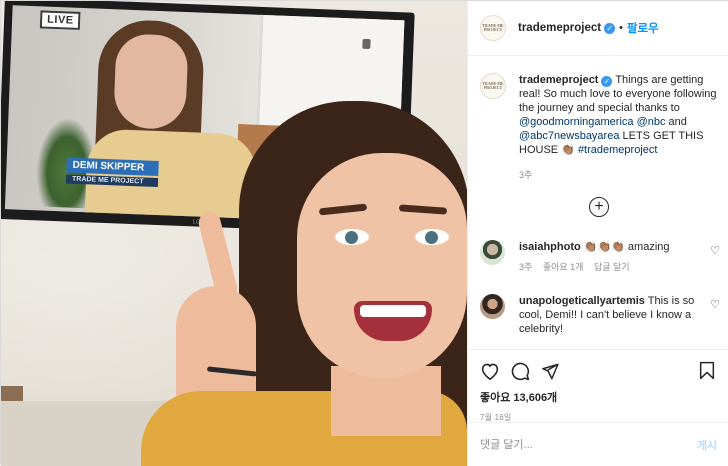  I want to click on caption-body-2: and, so click(676, 122).